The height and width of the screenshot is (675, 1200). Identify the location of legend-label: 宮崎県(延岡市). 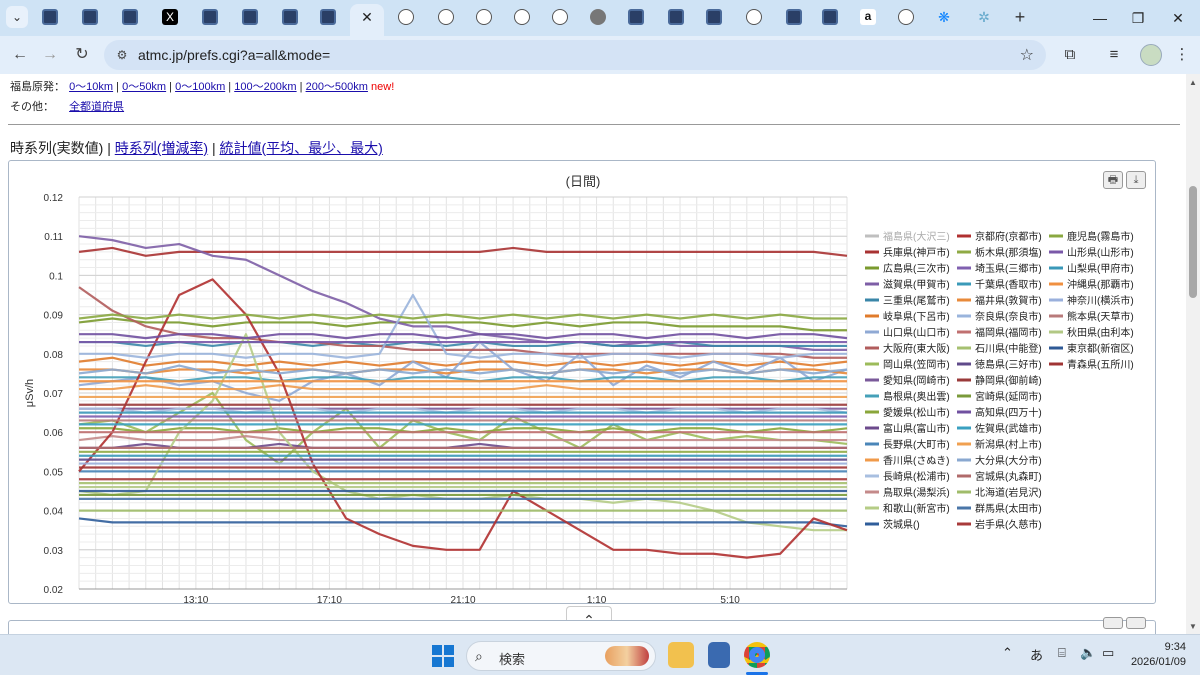
(1008, 396).